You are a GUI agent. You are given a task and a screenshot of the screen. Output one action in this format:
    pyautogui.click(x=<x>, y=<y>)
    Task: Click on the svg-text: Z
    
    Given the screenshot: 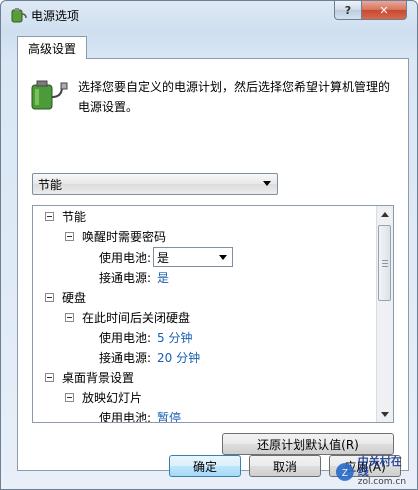 What is the action you would take?
    pyautogui.click(x=345, y=473)
    